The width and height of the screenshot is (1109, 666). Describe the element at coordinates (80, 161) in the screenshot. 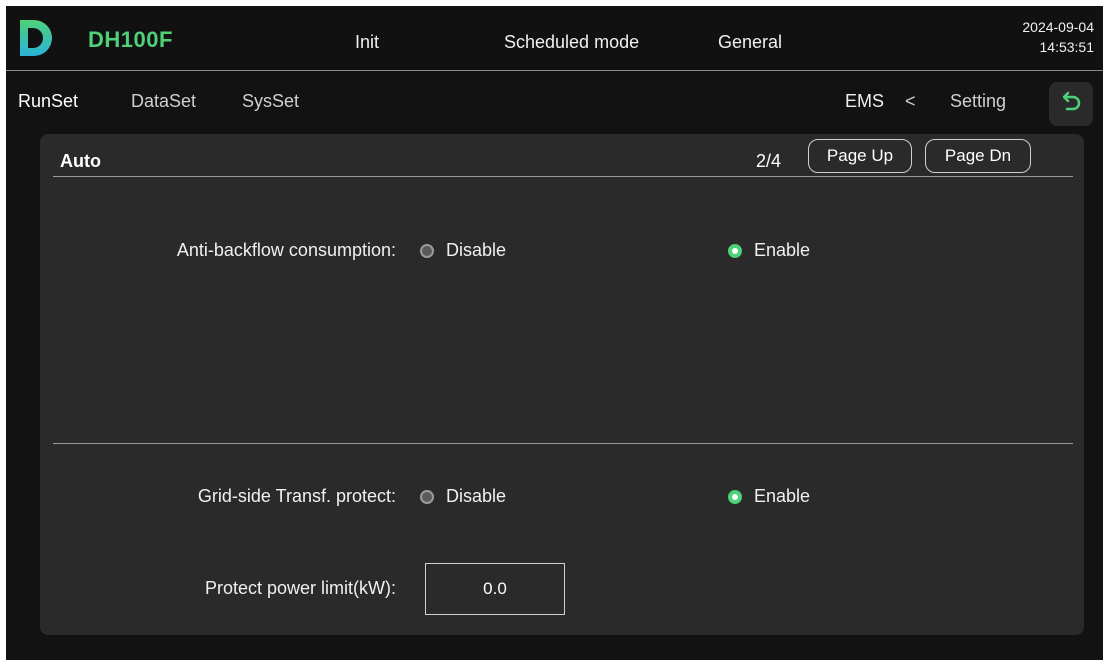

I see `panel-title: Auto` at that location.